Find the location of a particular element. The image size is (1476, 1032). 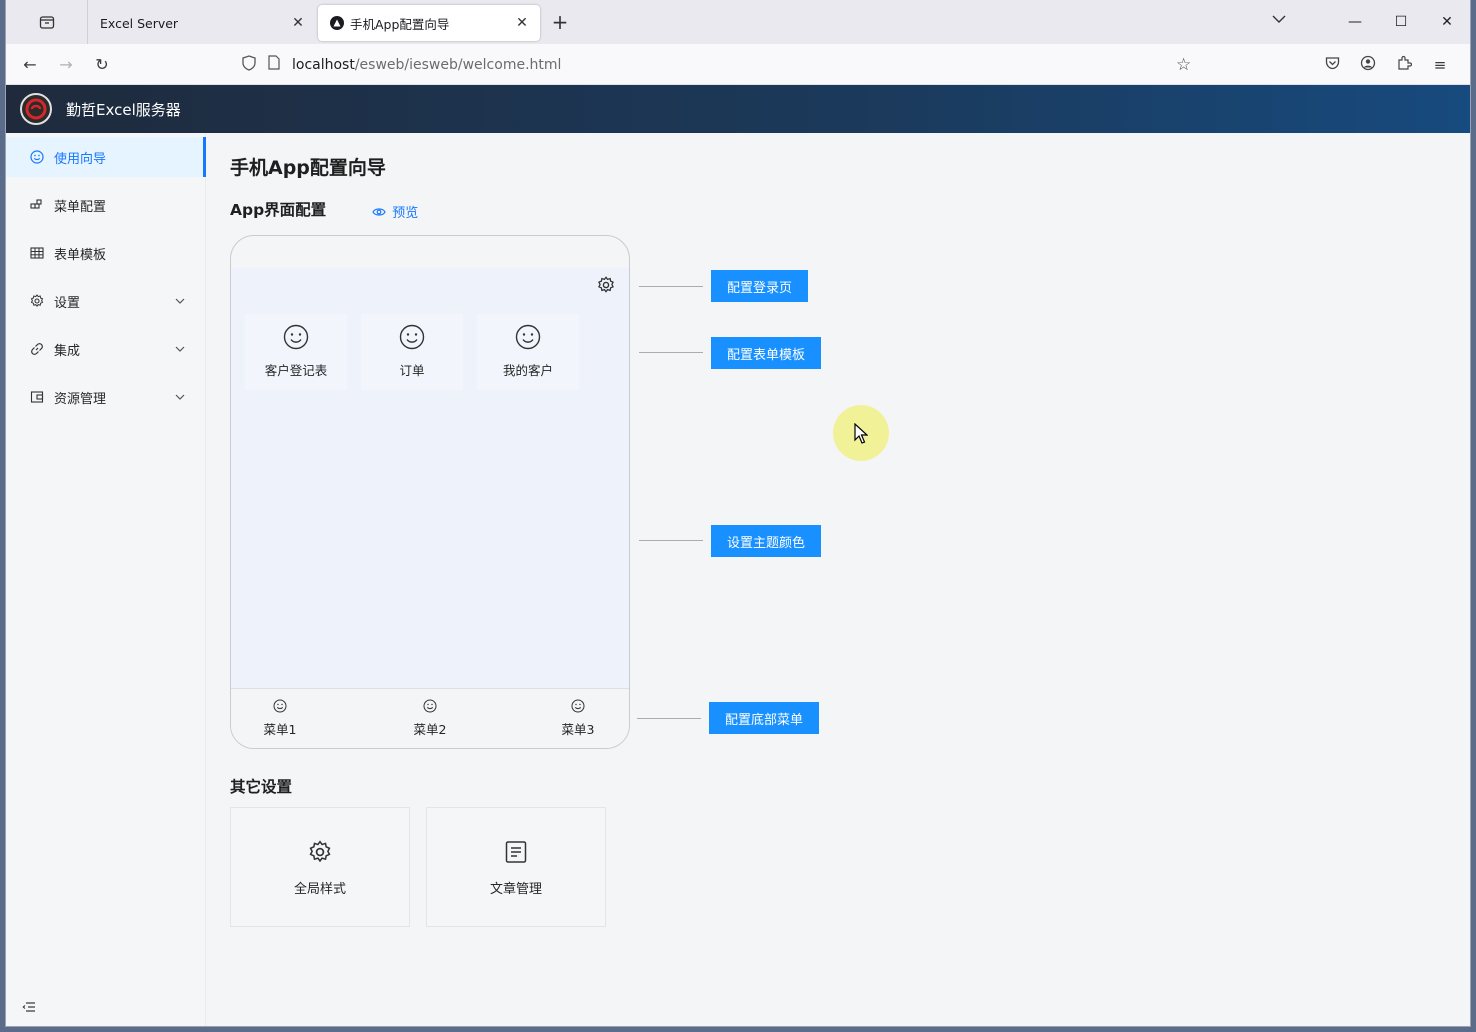

config-bottom-menu-button: 配置底部菜单 is located at coordinates (764, 718).